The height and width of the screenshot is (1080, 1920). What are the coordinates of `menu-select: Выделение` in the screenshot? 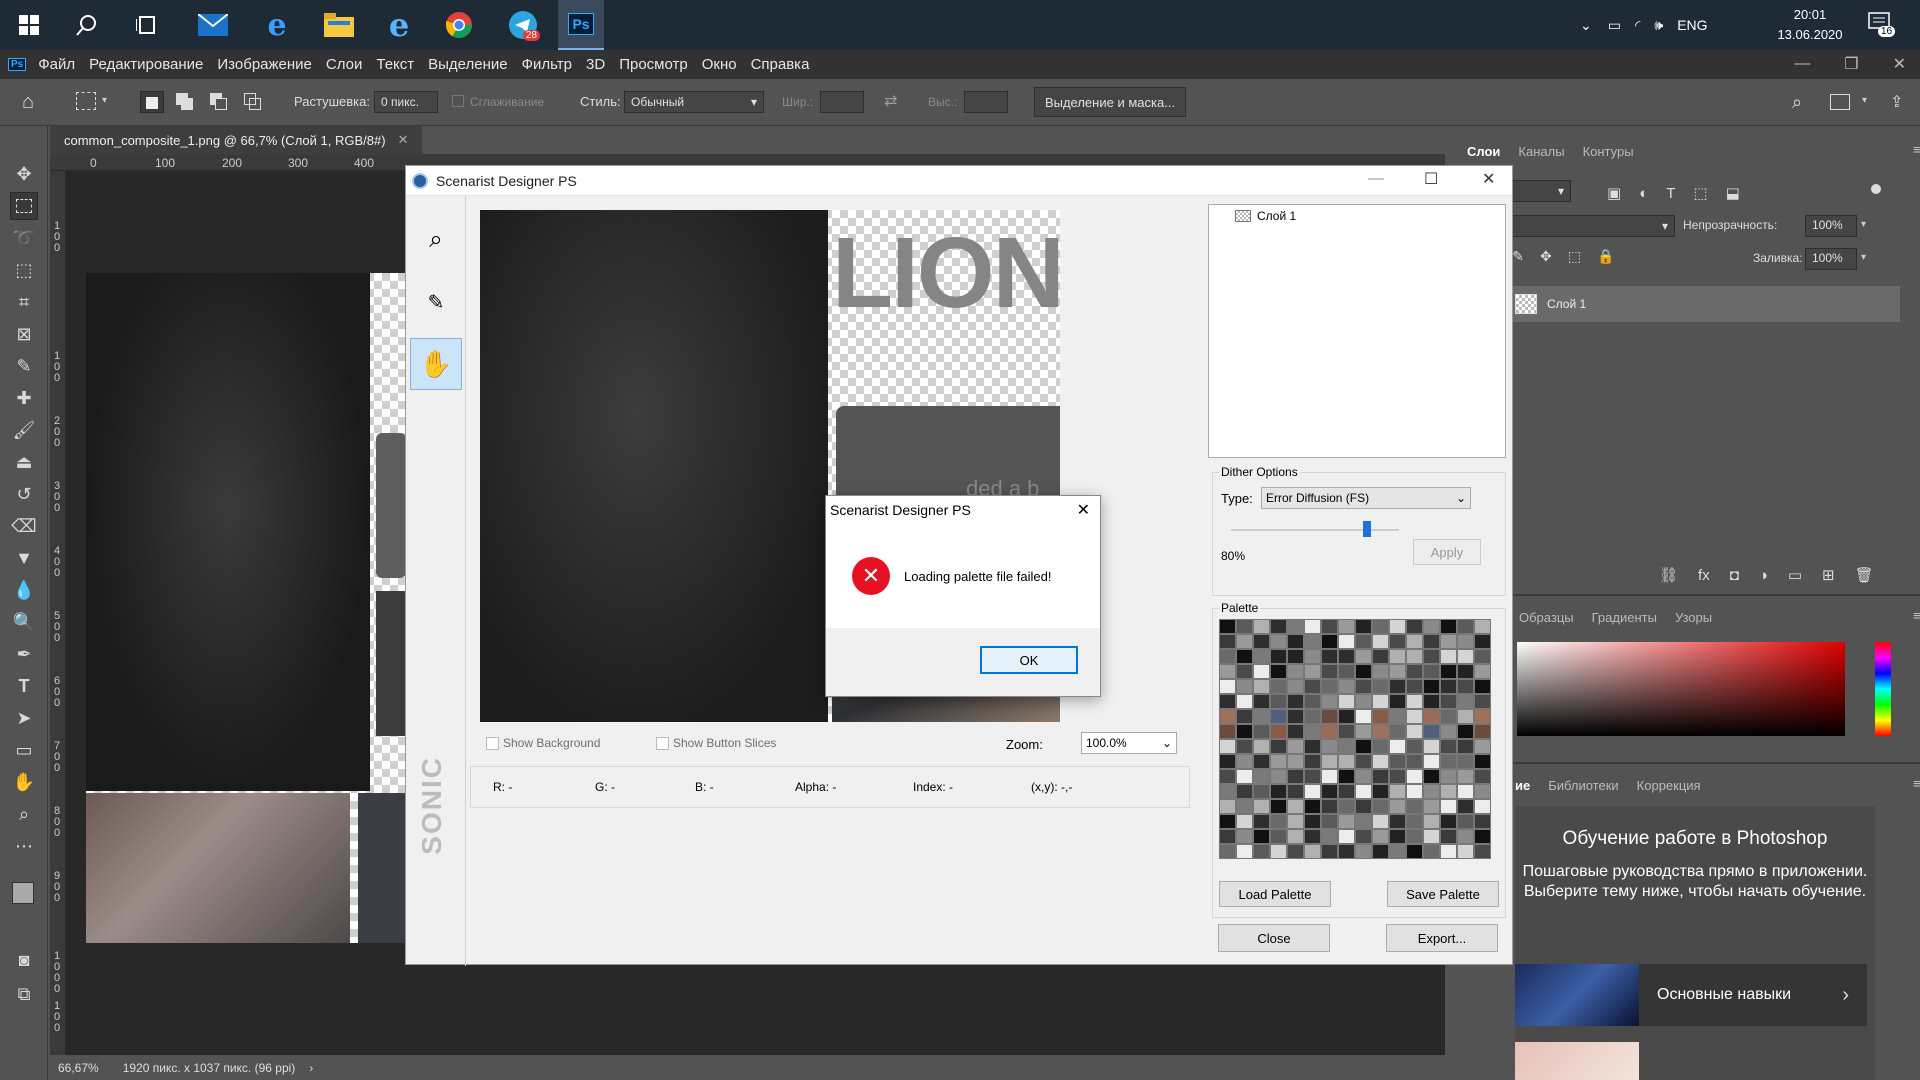 It's located at (467, 64).